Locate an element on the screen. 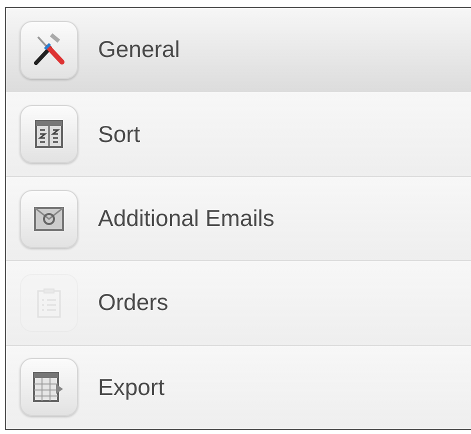  envelope-icon is located at coordinates (49, 218).